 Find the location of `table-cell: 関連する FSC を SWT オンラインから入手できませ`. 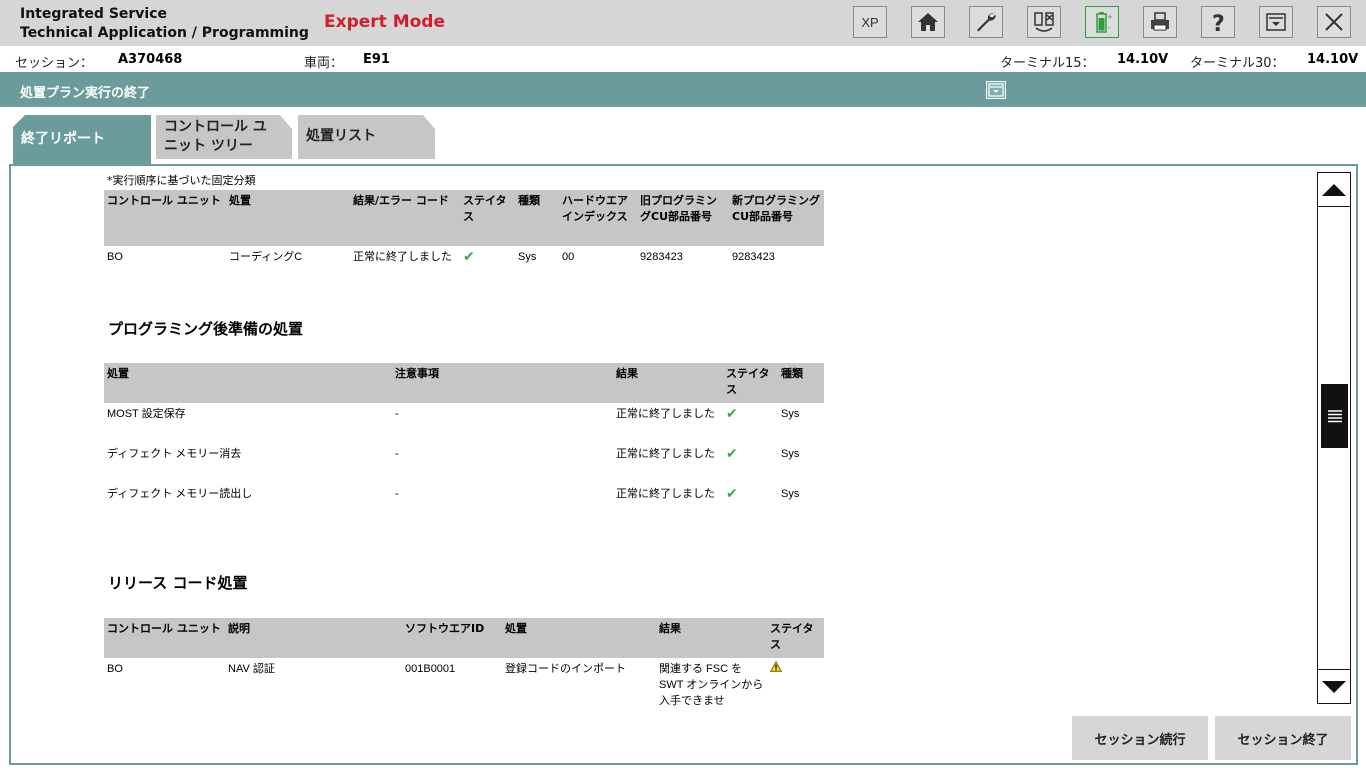

table-cell: 関連する FSC を SWT オンラインから入手できませ is located at coordinates (711, 684).